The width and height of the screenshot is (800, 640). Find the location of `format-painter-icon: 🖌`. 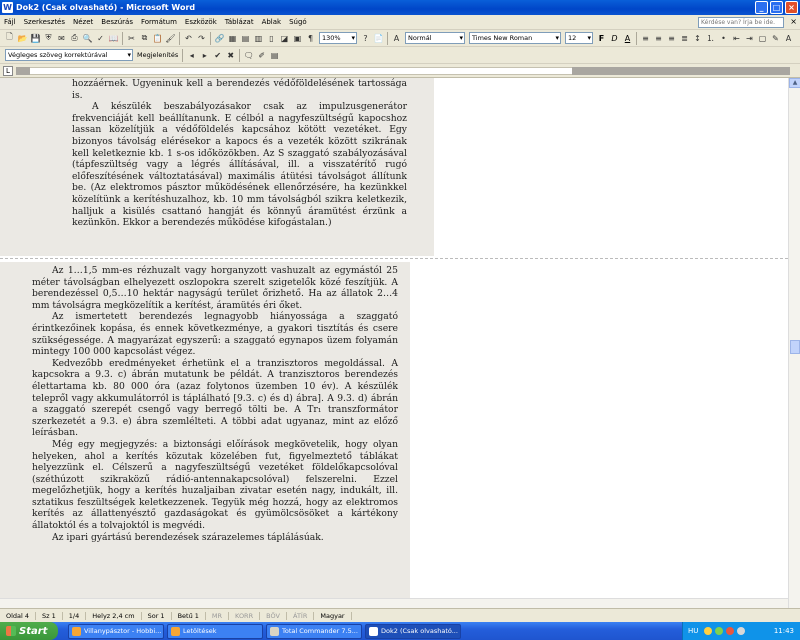

format-painter-icon: 🖌 is located at coordinates (170, 38).